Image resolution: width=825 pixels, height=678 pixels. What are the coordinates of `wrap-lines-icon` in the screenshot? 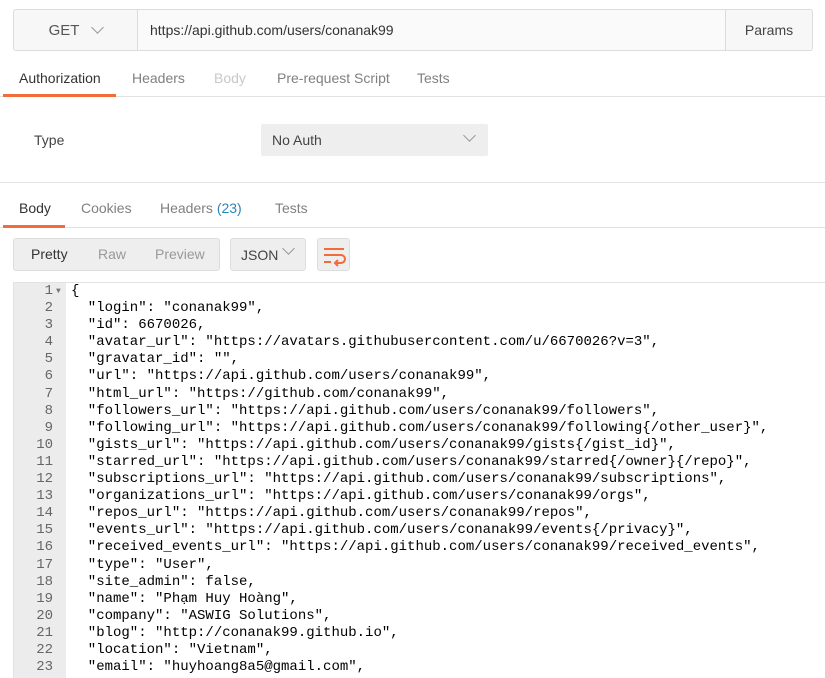 It's located at (335, 257).